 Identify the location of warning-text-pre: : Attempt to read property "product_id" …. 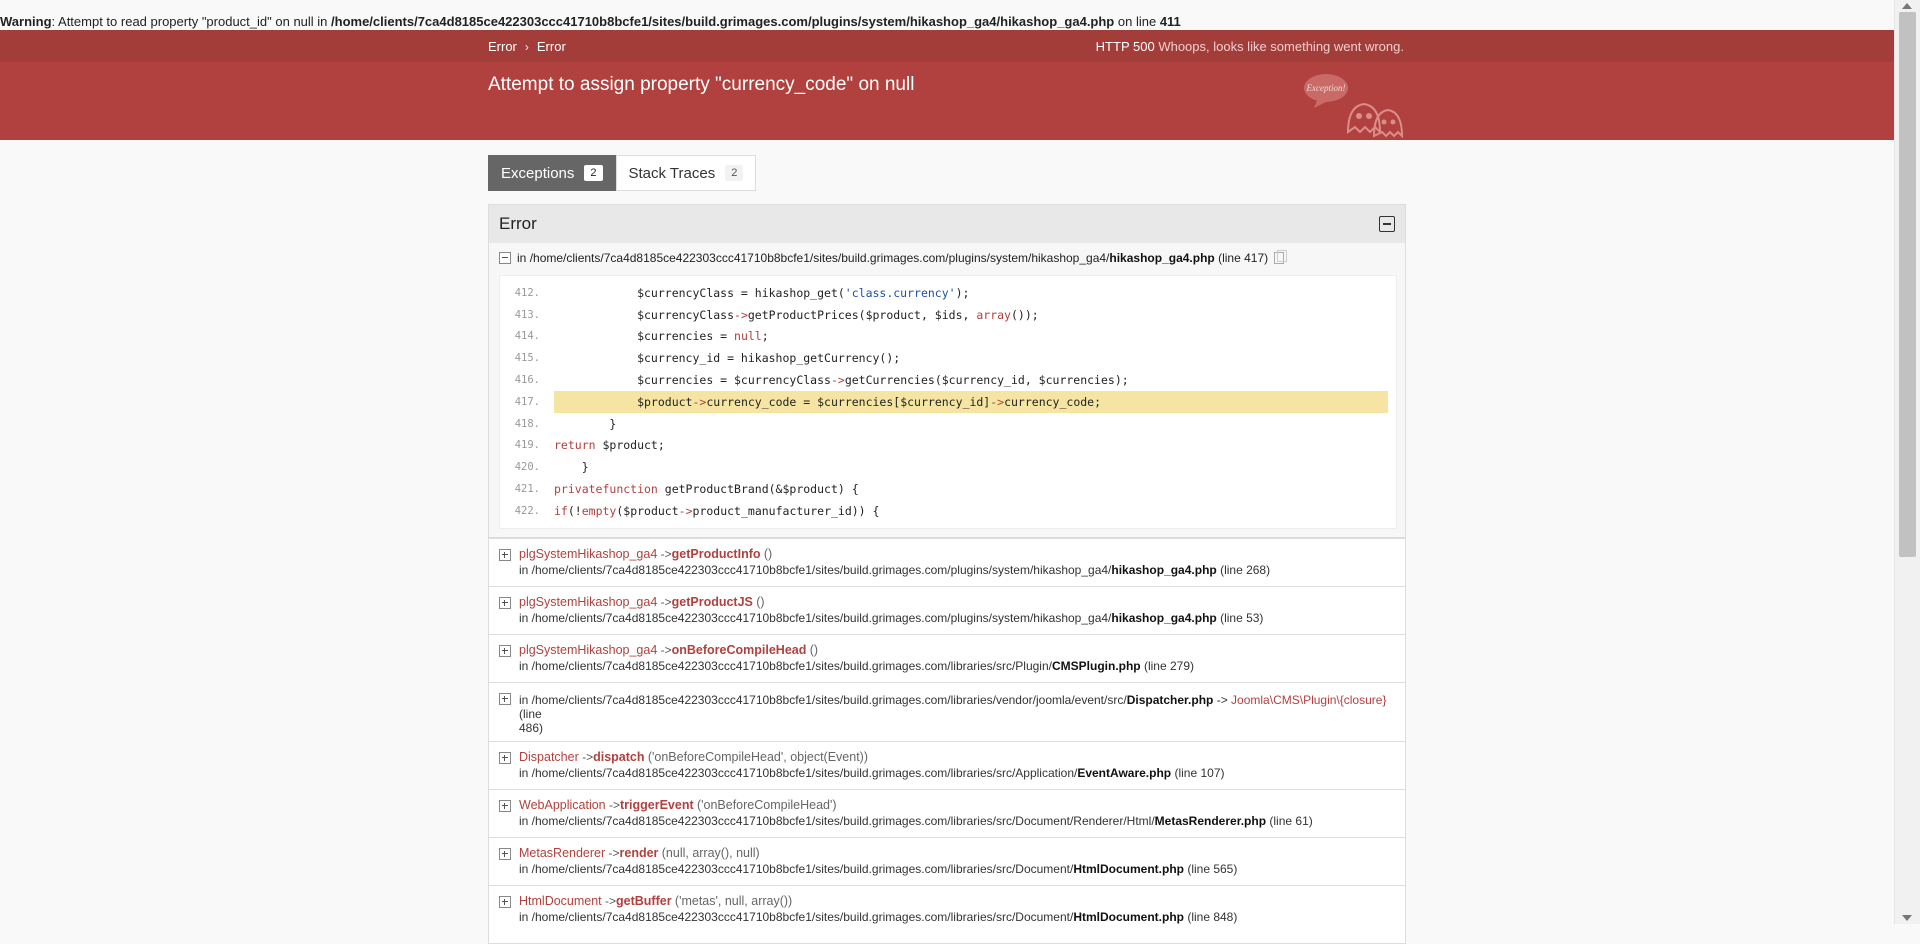
(191, 21).